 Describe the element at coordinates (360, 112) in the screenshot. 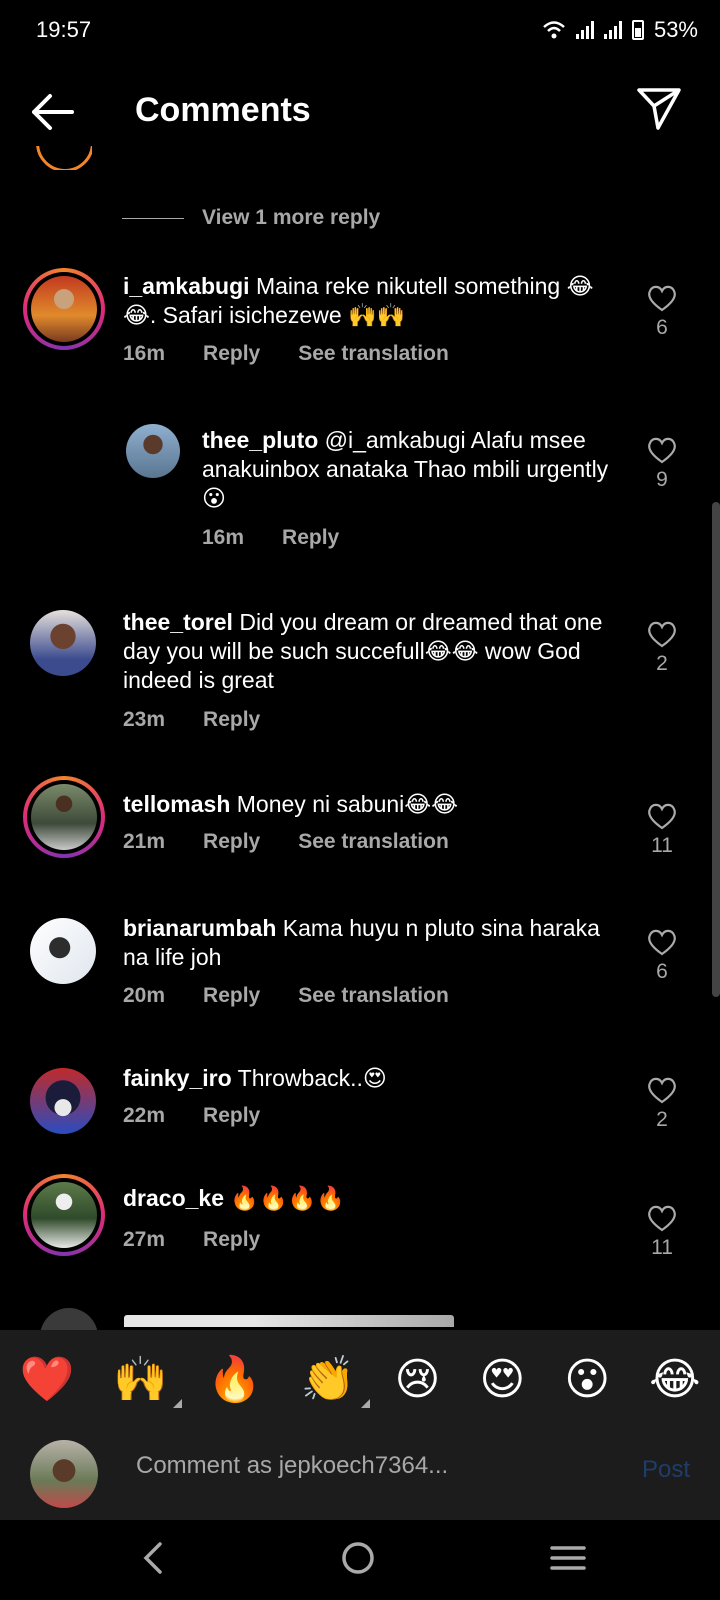

I see `header: Comments` at that location.